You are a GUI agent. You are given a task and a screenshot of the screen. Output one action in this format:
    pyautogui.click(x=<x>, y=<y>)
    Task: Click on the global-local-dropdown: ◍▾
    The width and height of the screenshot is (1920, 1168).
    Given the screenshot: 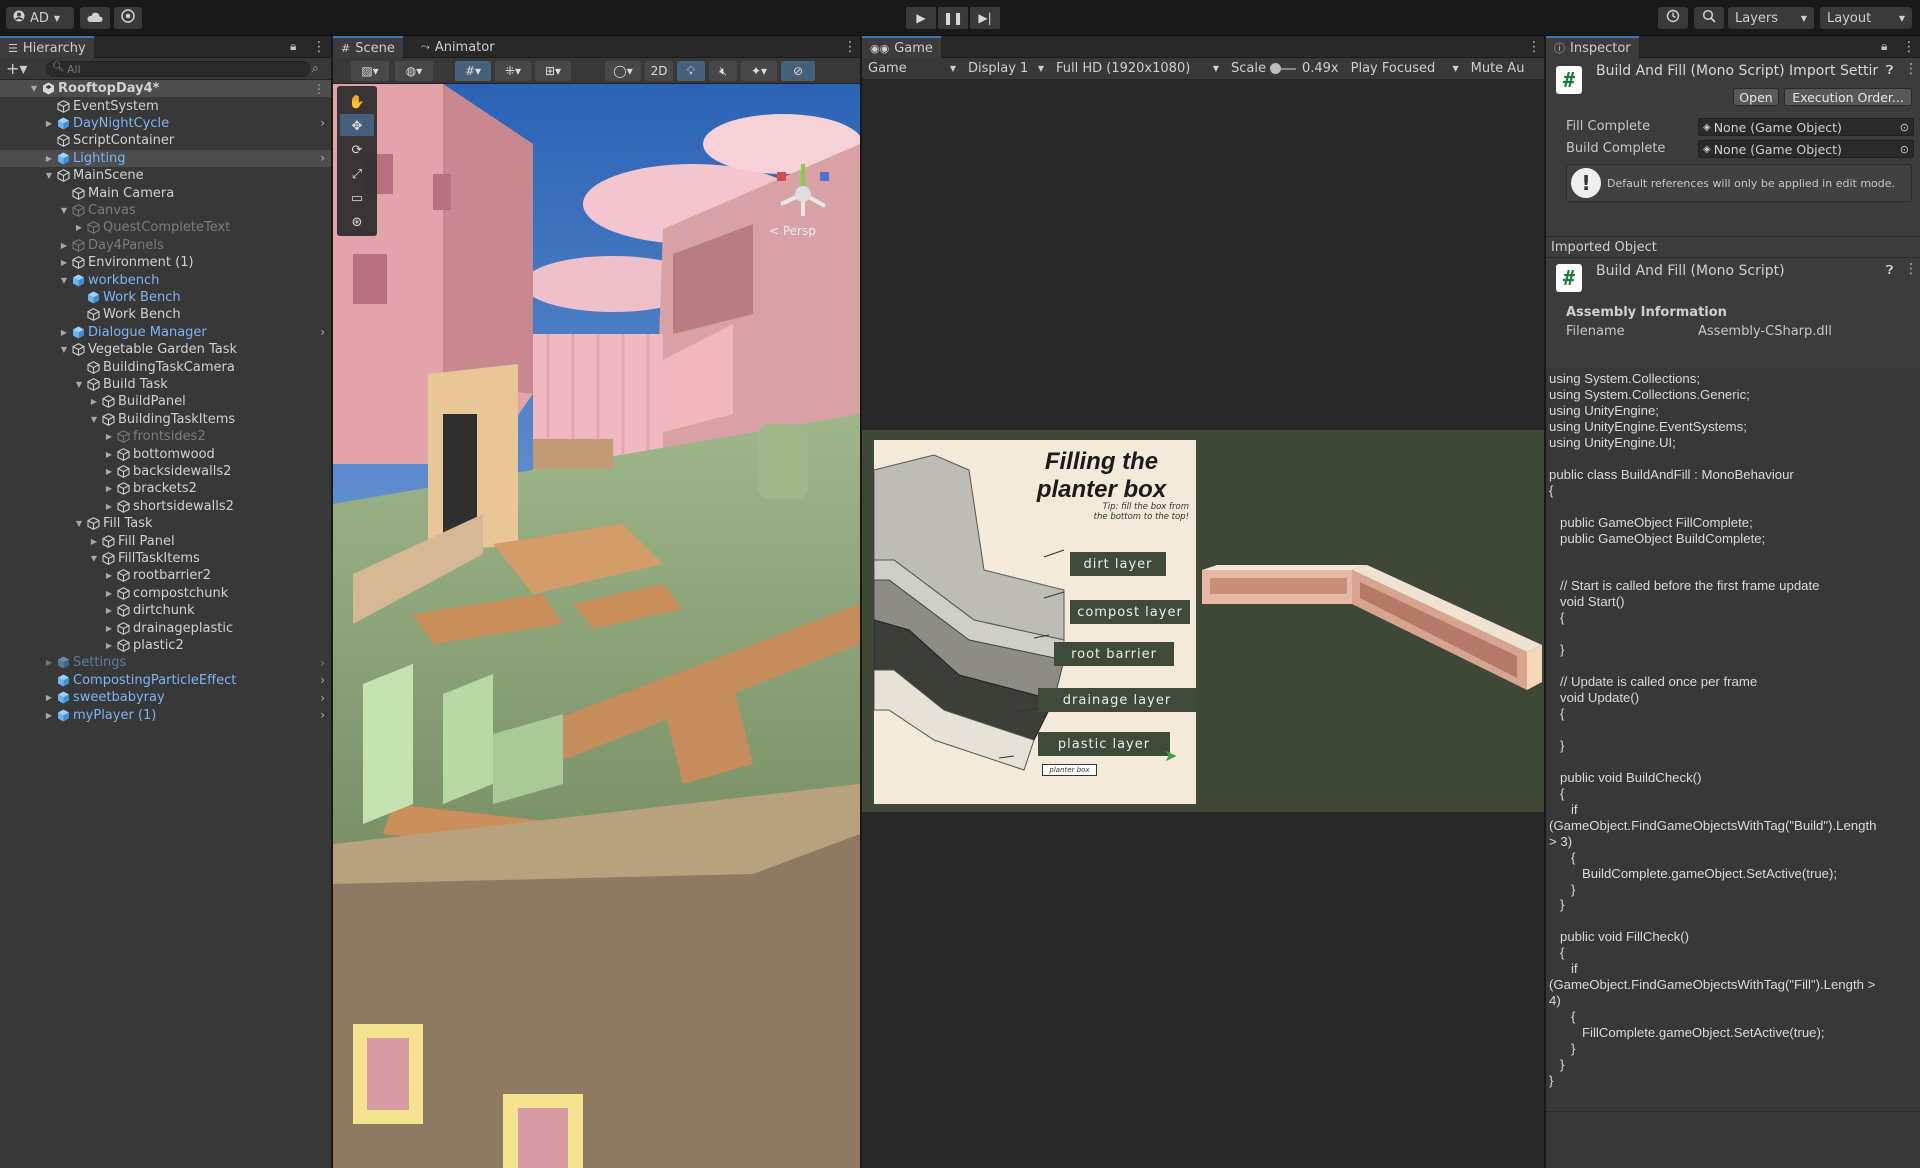 What is the action you would take?
    pyautogui.click(x=414, y=71)
    